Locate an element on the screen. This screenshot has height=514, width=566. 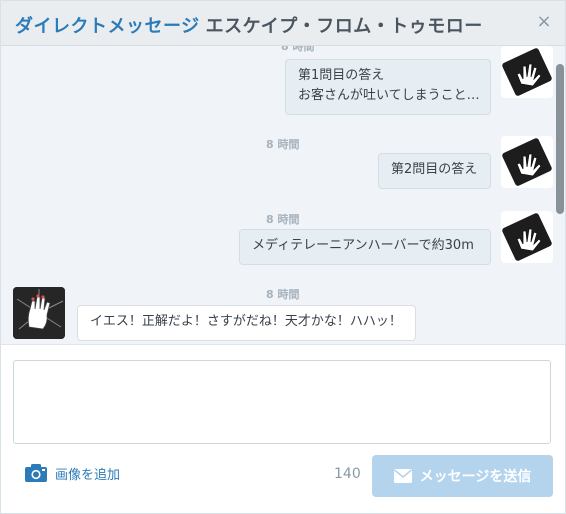
envelope-icon is located at coordinates (402, 476).